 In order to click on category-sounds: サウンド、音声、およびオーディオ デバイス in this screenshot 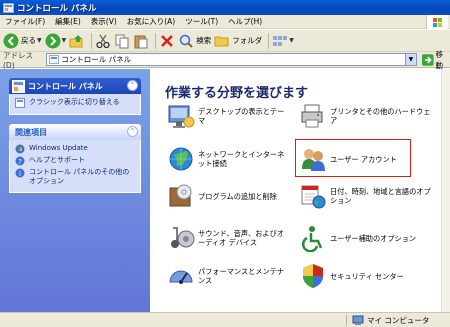, I will do `click(228, 238)`.